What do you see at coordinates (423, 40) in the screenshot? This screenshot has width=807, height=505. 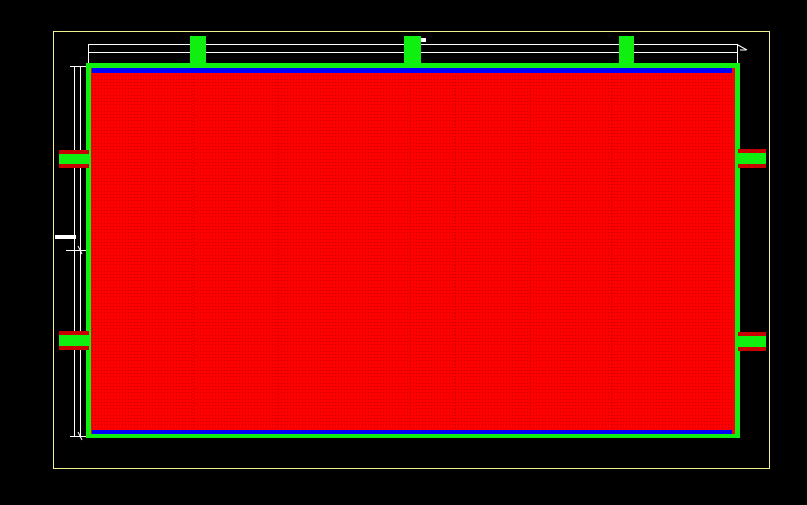 I see `dimension-tick-top` at bounding box center [423, 40].